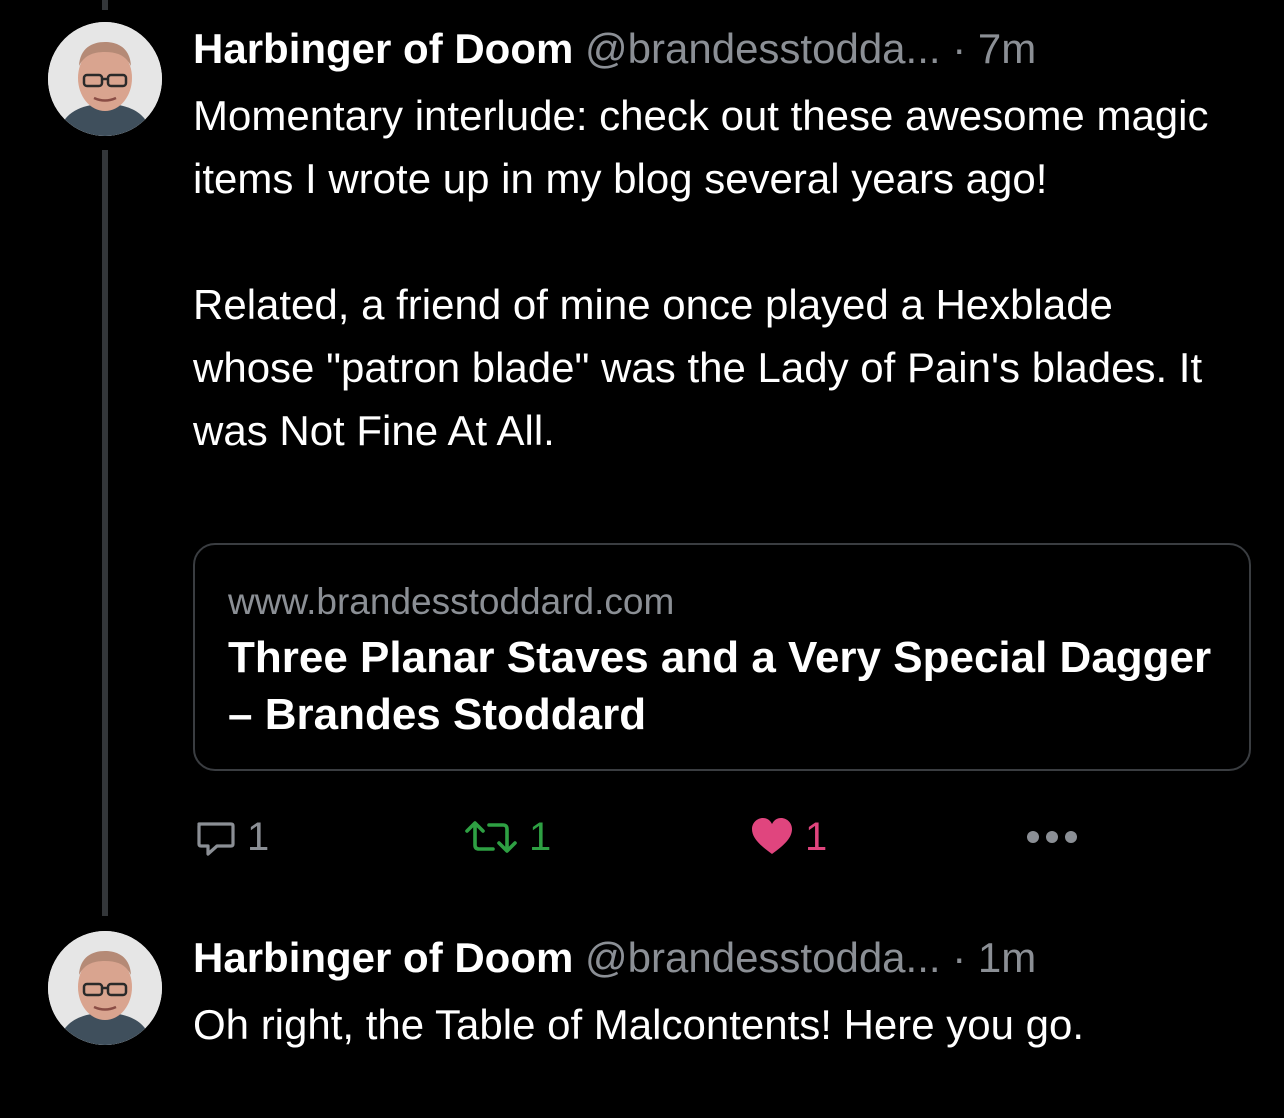 The height and width of the screenshot is (1118, 1284). What do you see at coordinates (540, 836) in the screenshot?
I see `retweet-count: 1` at bounding box center [540, 836].